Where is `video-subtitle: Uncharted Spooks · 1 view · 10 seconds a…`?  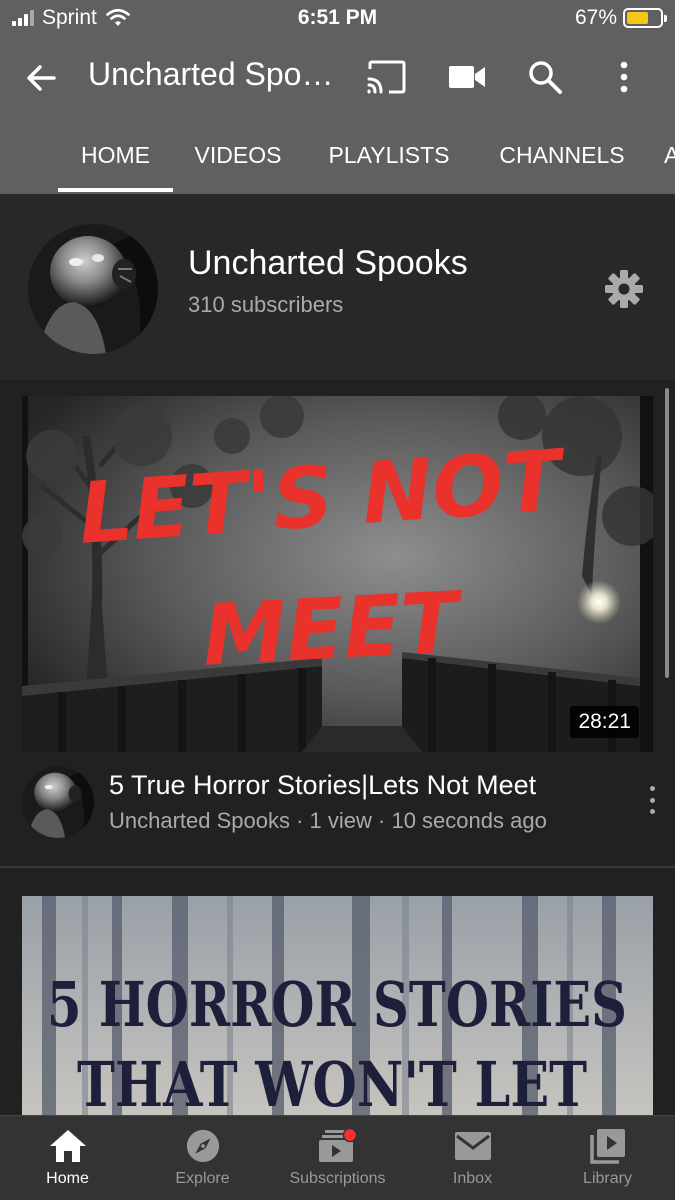
video-subtitle: Uncharted Spooks · 1 view · 10 seconds a… is located at coordinates (328, 820).